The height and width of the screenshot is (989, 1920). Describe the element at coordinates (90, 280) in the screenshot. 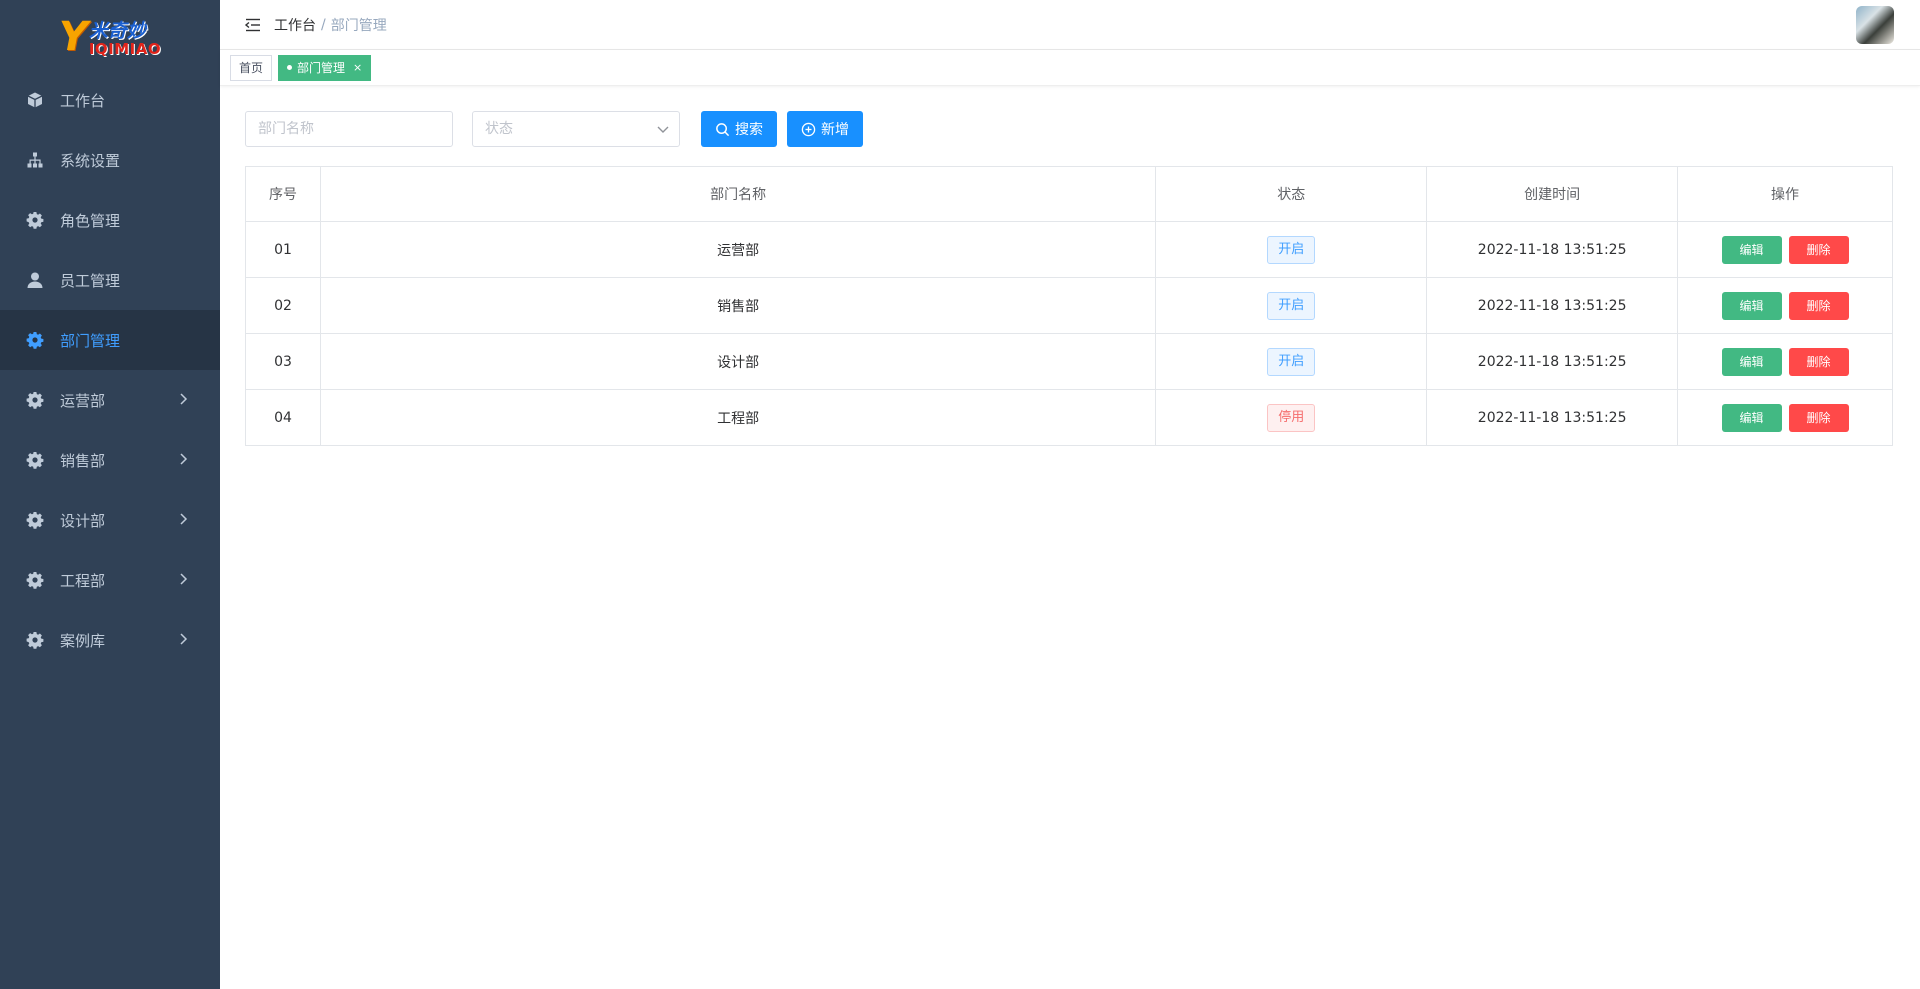

I see `sidebar-item-label: 员工管理` at that location.